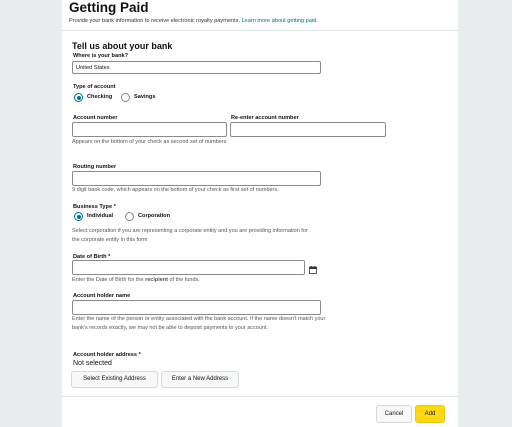  What do you see at coordinates (109, 7) in the screenshot?
I see `page-title: Getting Paid` at bounding box center [109, 7].